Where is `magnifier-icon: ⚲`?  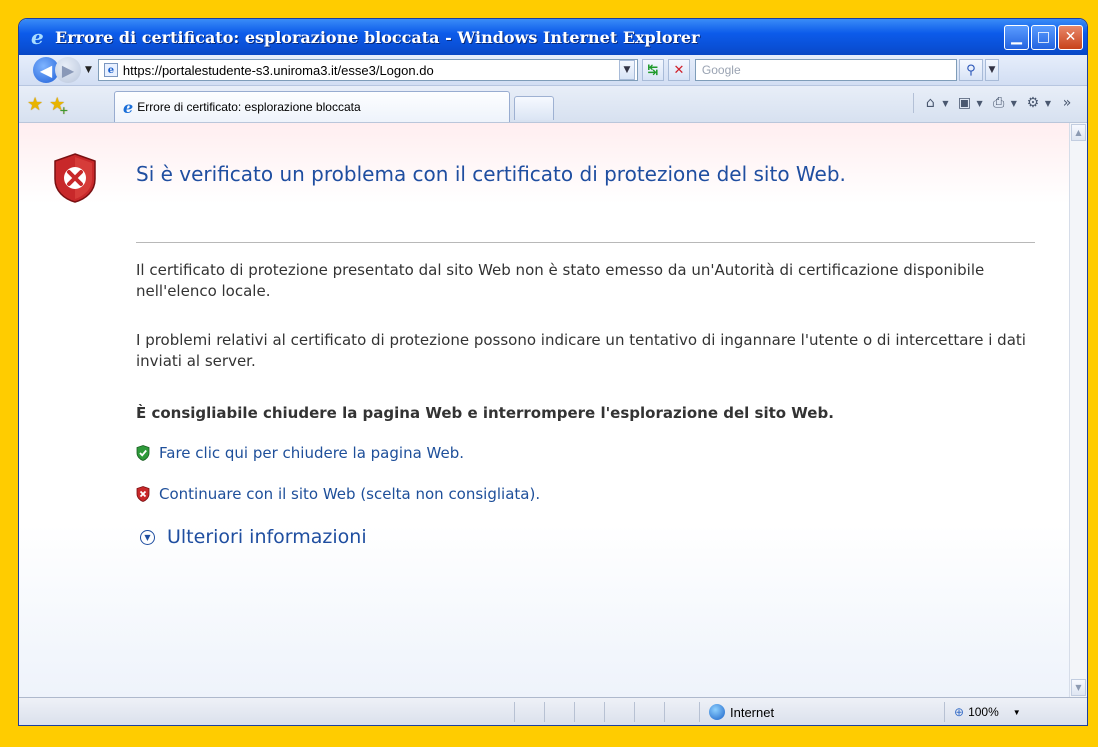
magnifier-icon: ⚲ is located at coordinates (971, 70).